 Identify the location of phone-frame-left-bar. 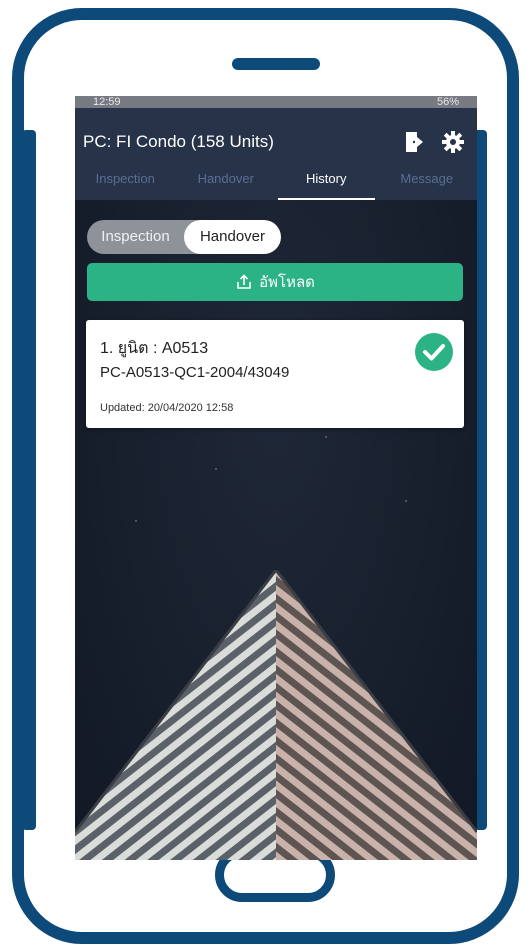
(29, 480).